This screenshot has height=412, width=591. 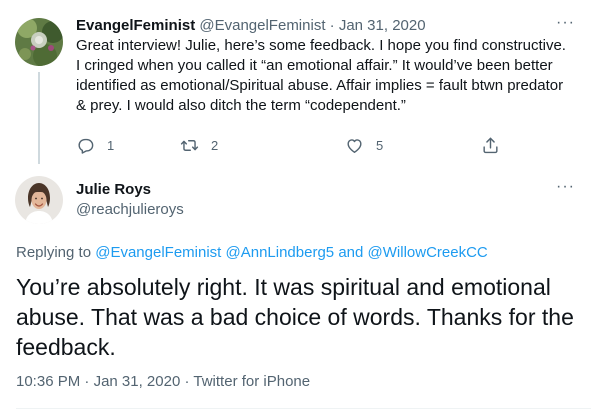 What do you see at coordinates (158, 252) in the screenshot?
I see `mention-link: @EvangelFeminist` at bounding box center [158, 252].